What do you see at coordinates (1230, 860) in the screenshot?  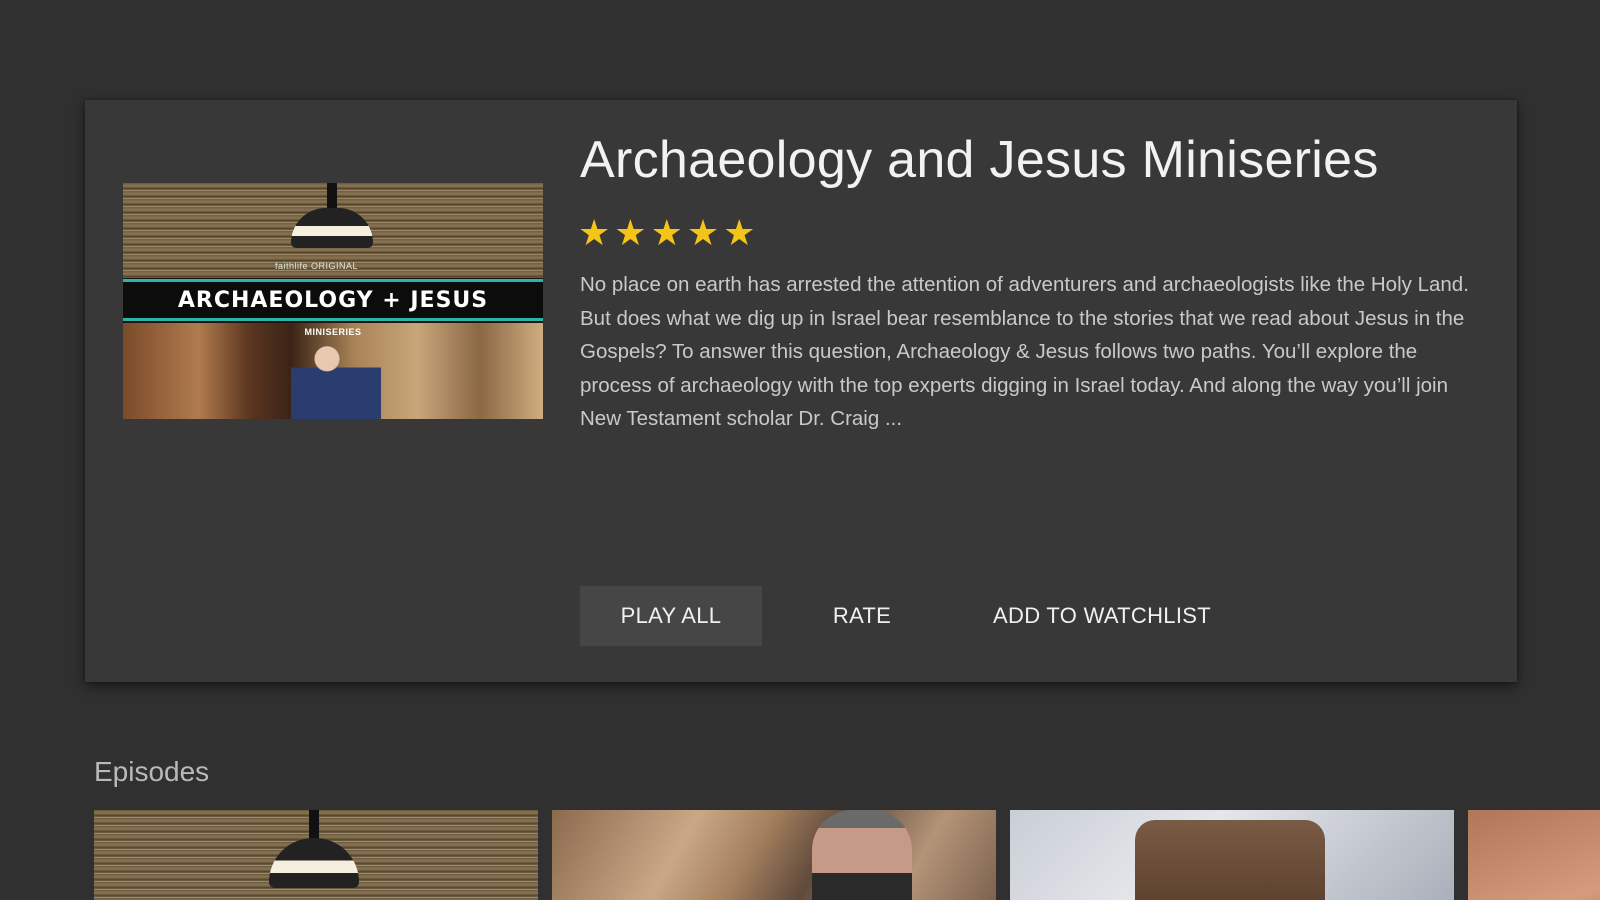 I see `episode-3-artifact` at bounding box center [1230, 860].